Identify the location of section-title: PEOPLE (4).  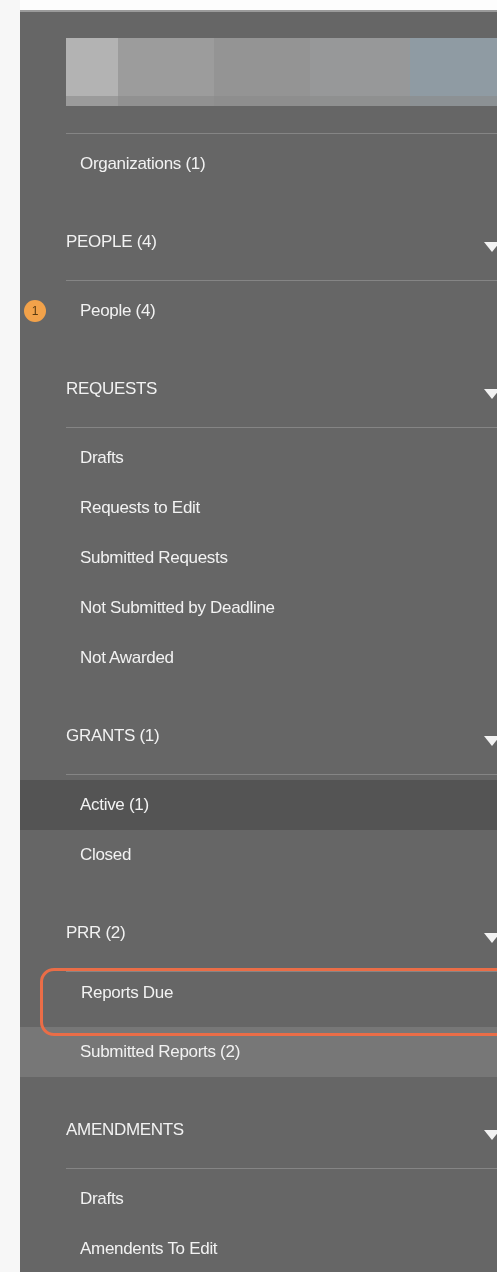
(111, 242).